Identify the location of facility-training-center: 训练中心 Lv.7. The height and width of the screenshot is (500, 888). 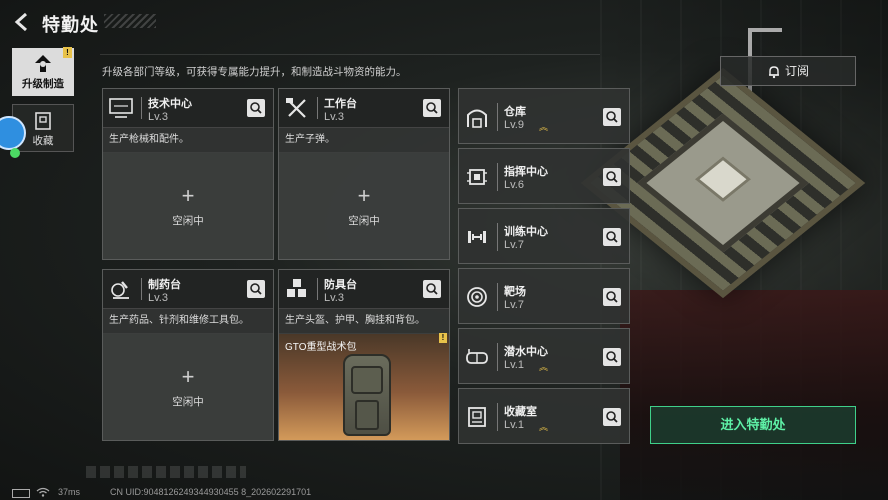
(544, 236).